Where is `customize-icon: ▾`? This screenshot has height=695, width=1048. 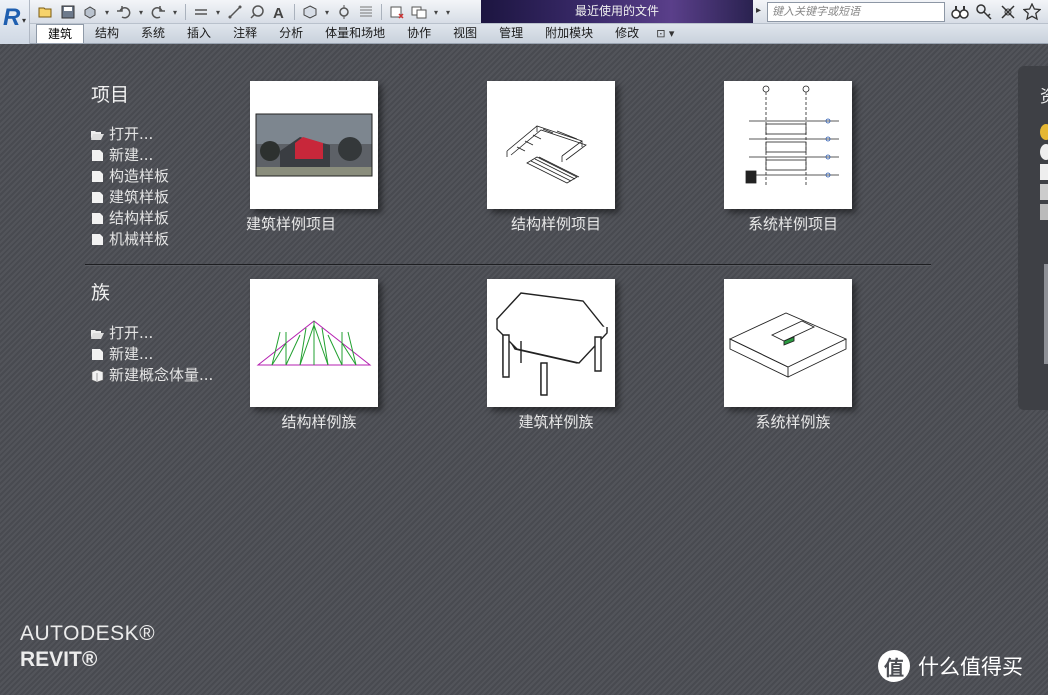 customize-icon: ▾ is located at coordinates (448, 12).